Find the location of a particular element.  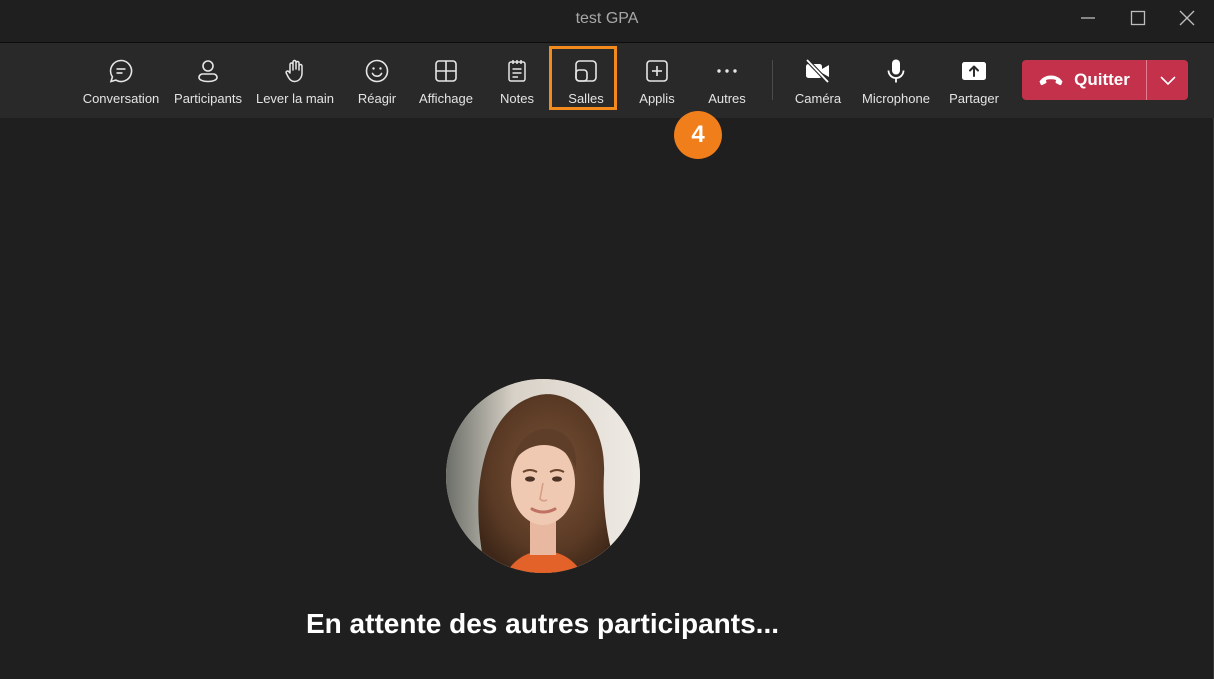

apps-button: Applis is located at coordinates (657, 80).